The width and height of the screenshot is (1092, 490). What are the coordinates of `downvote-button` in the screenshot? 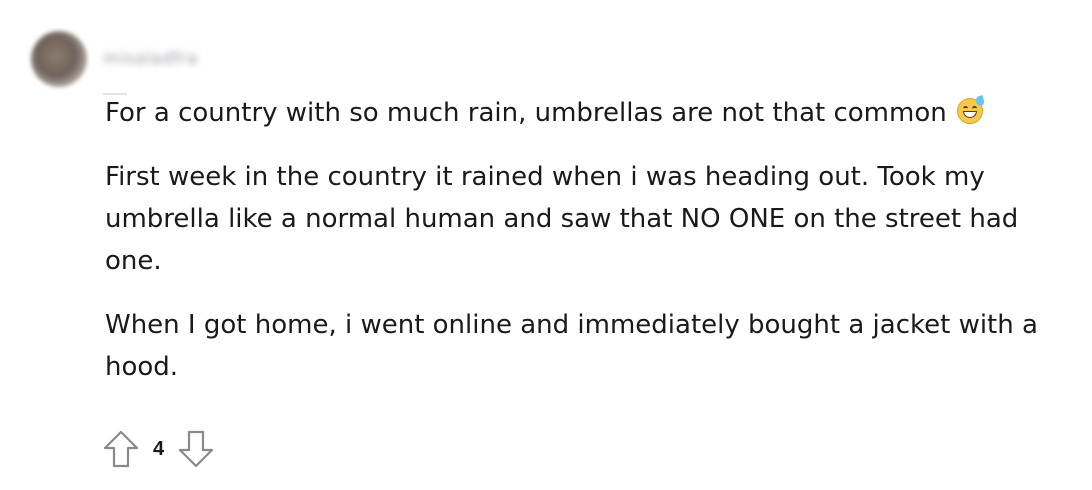 It's located at (196, 449).